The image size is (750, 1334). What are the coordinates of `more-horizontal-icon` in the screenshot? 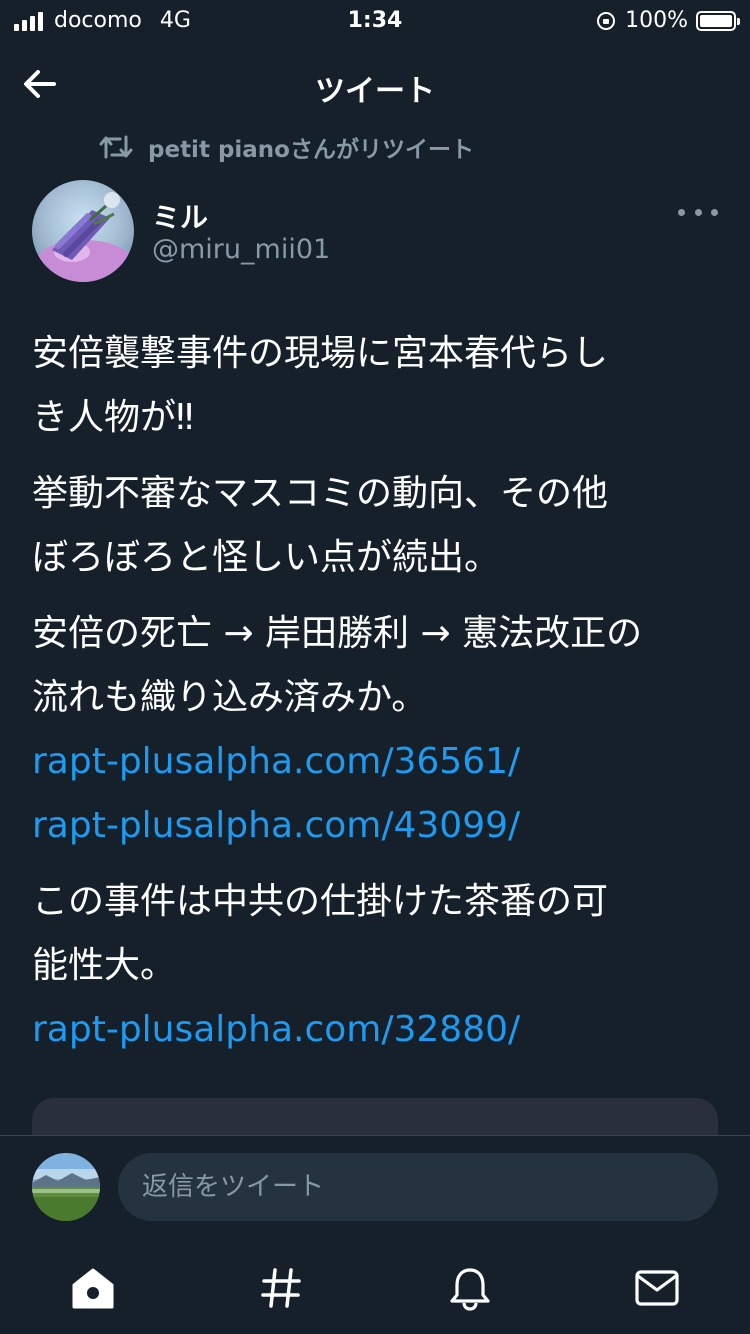 It's located at (681, 212).